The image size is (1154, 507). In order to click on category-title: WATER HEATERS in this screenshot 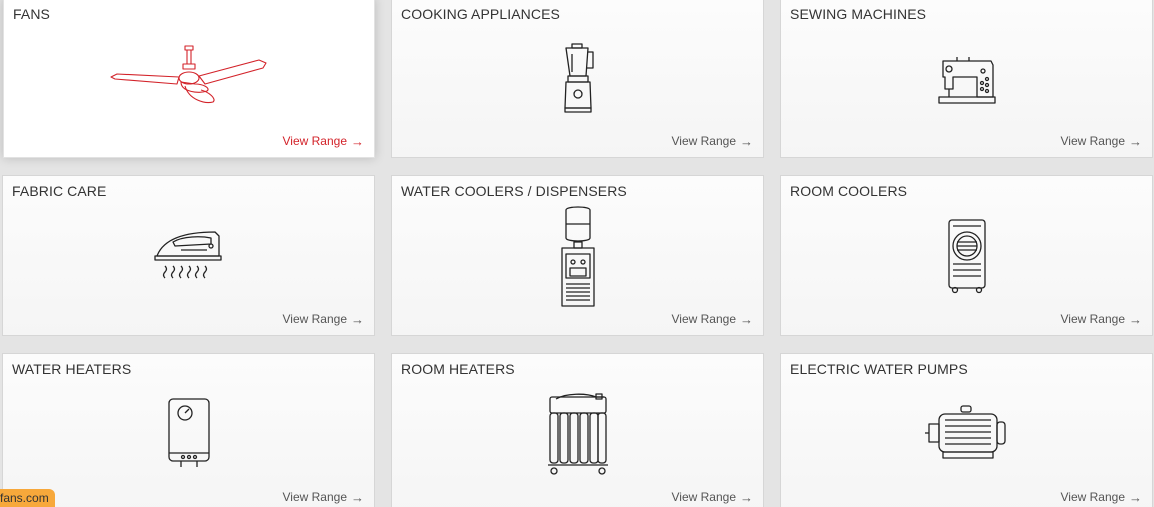, I will do `click(72, 369)`.